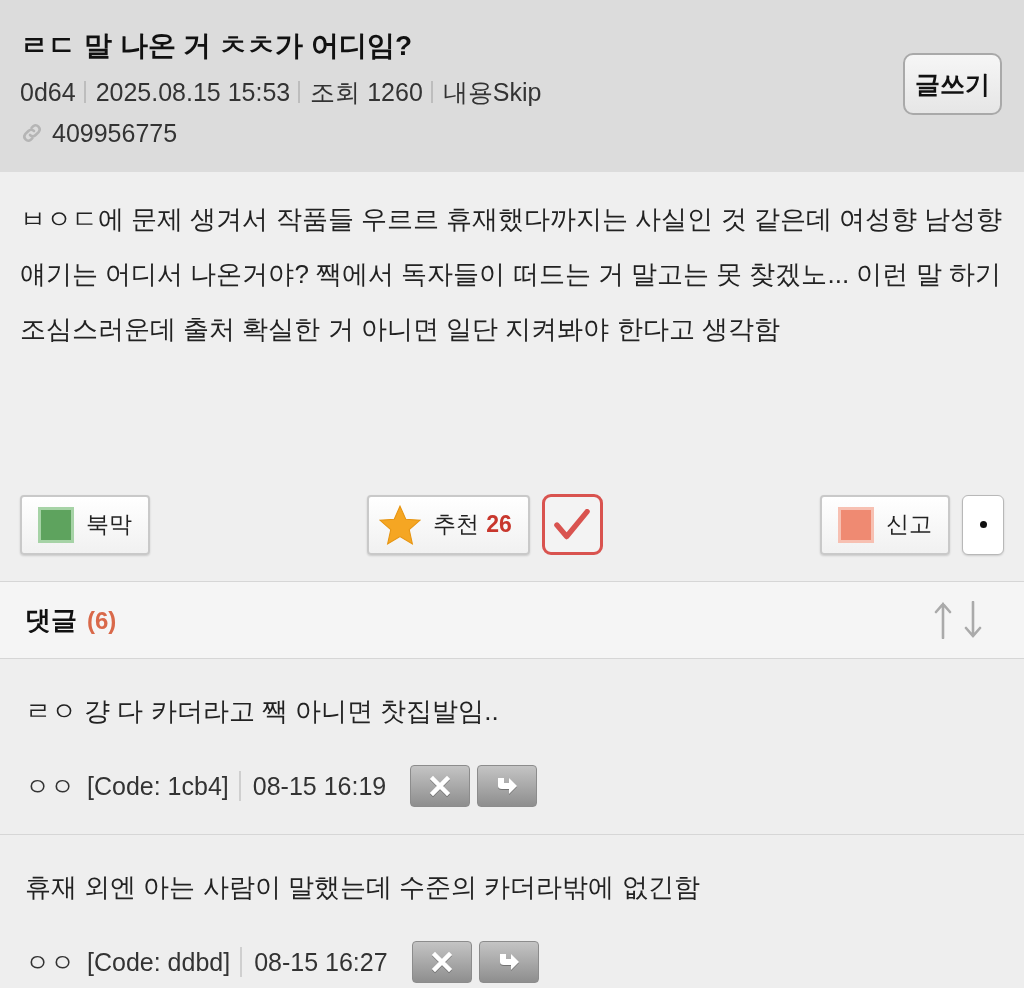  I want to click on comment-time: 08-15 16:19, so click(319, 786).